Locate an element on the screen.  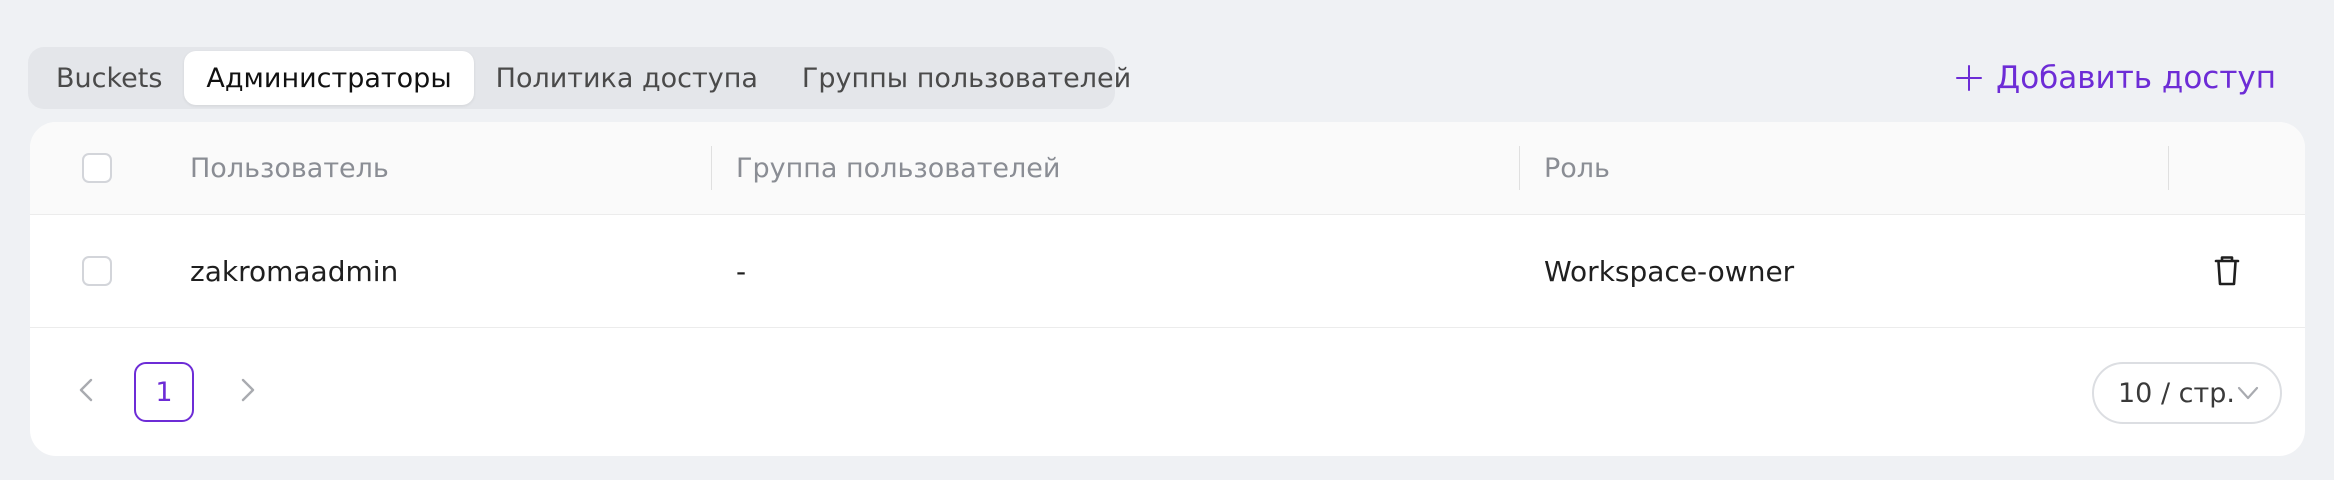
tab-access-policy: Политика доступа is located at coordinates (627, 78).